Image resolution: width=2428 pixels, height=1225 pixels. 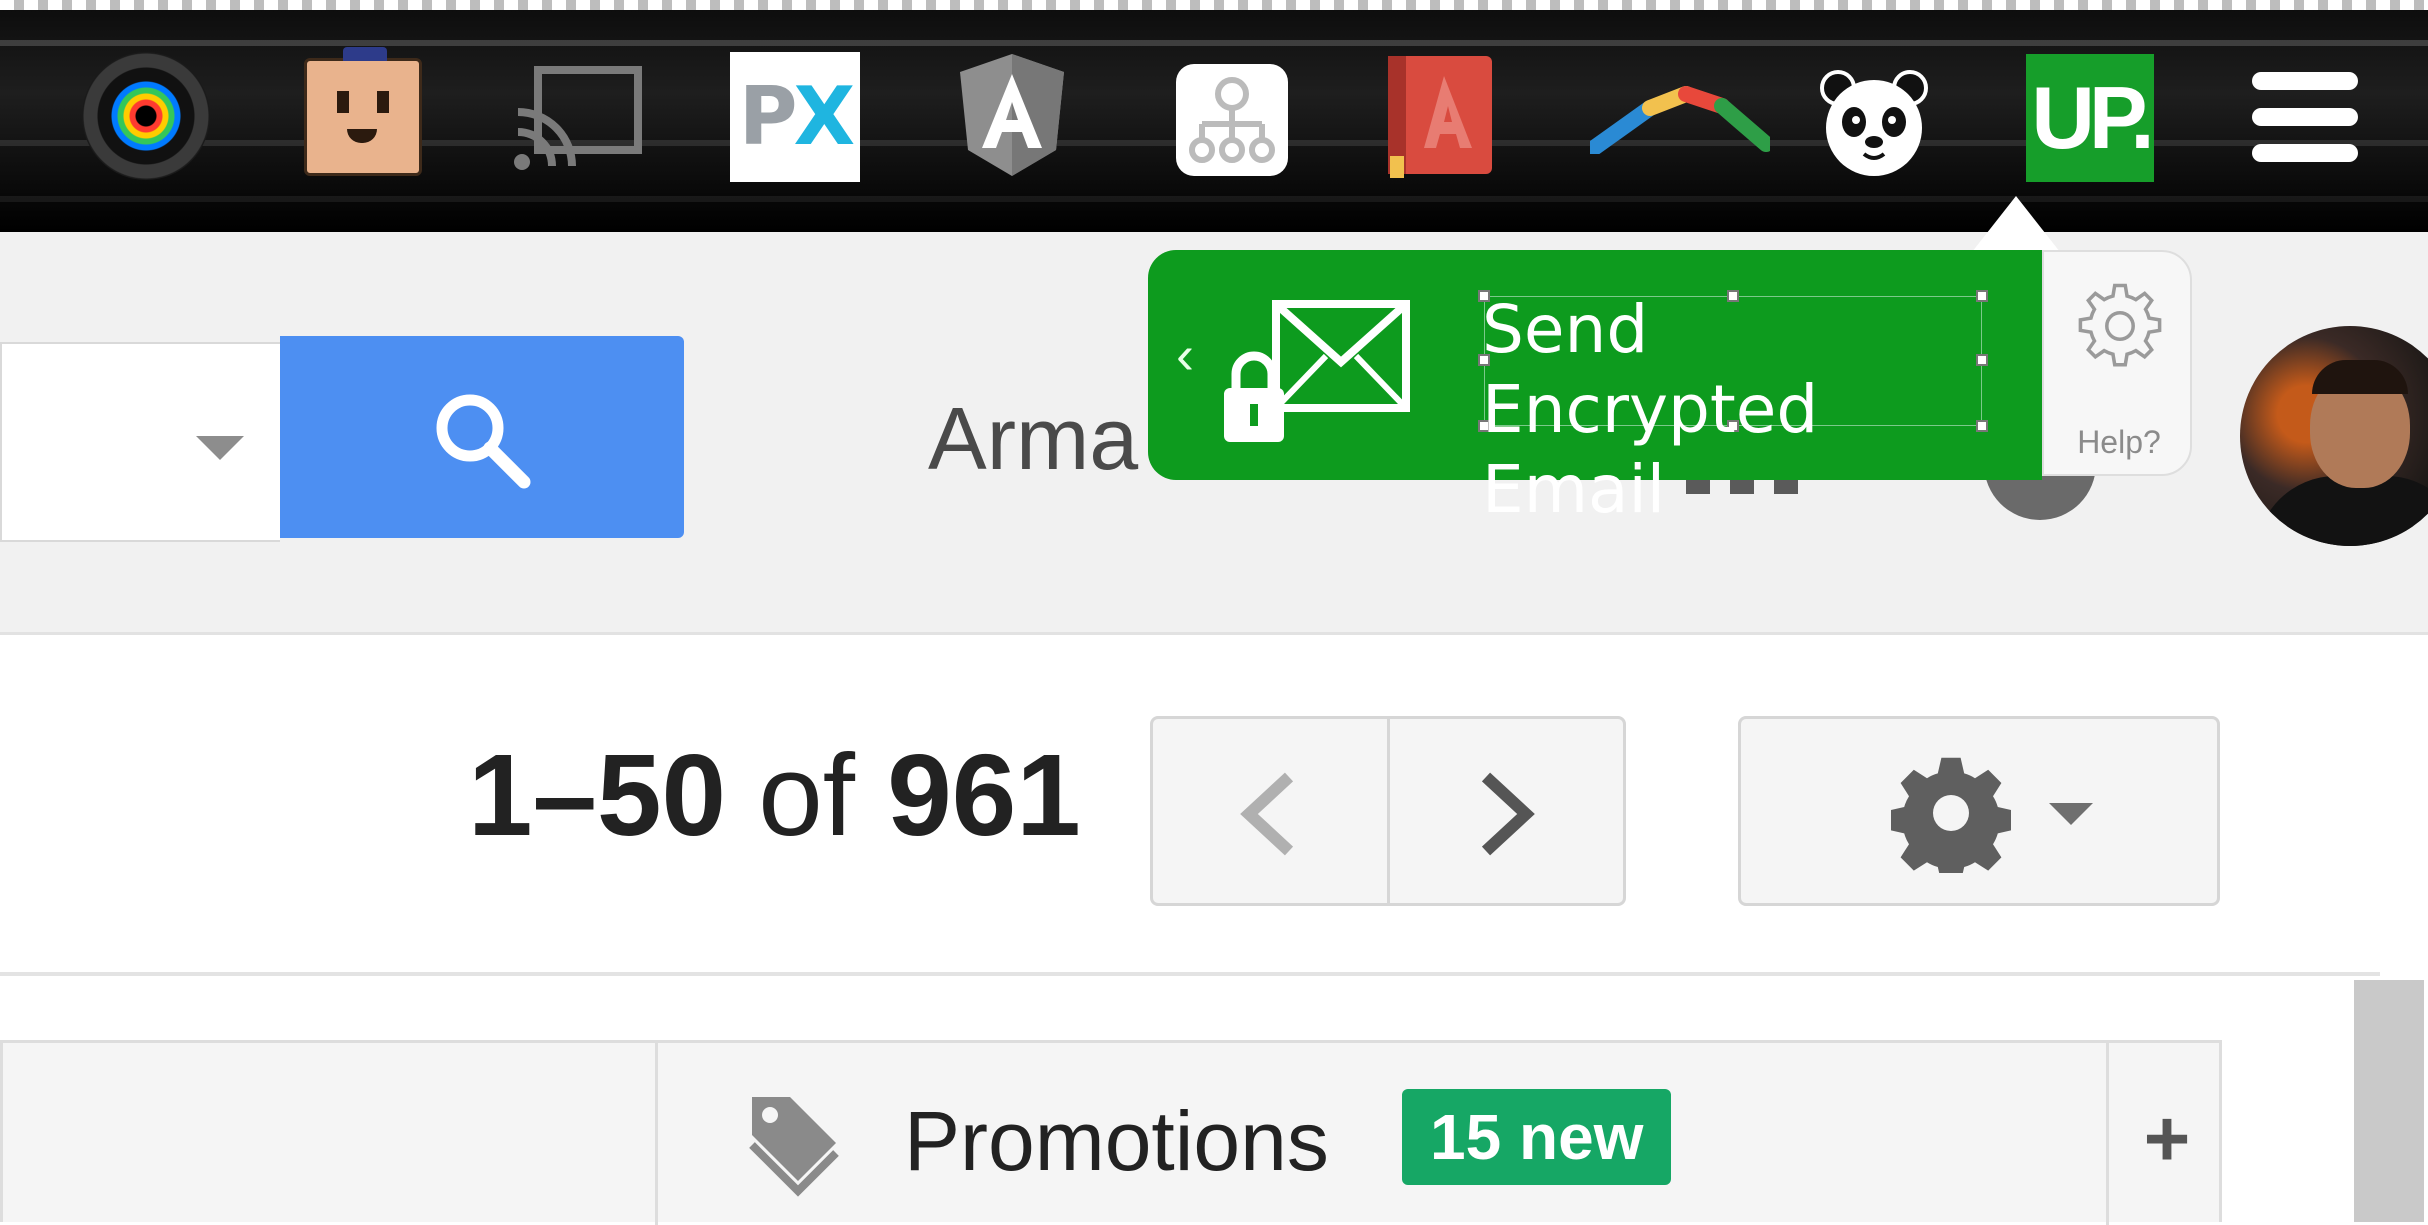 I want to click on encryption-popup: ‹ Send Encrypted Email Help?, so click(x=1671, y=389).